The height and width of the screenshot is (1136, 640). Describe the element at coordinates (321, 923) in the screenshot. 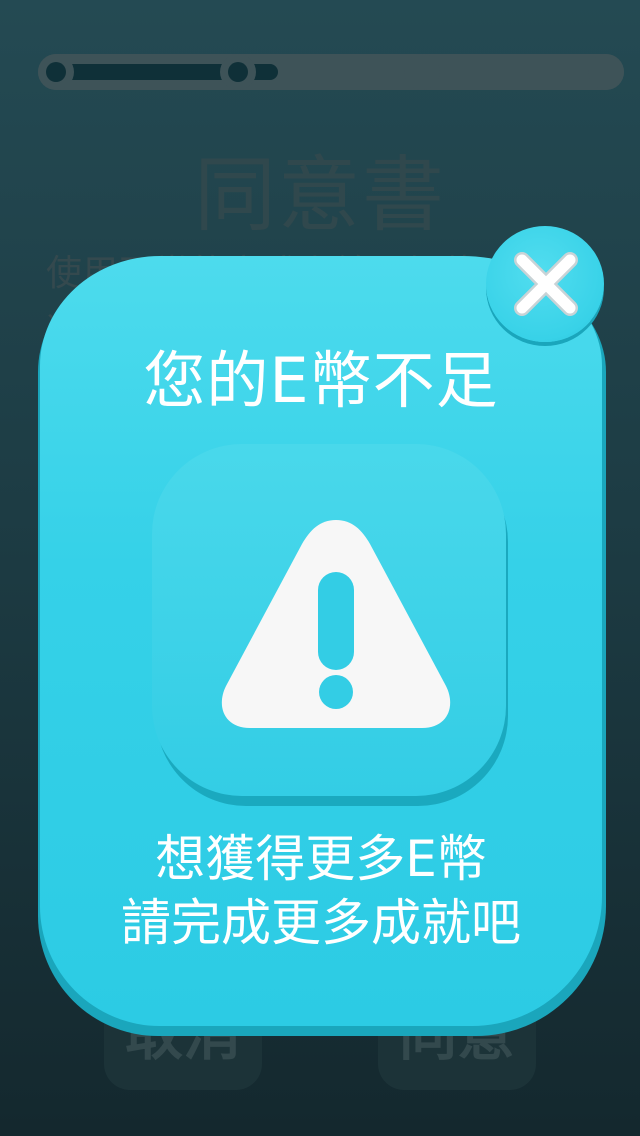

I see `dialog-message-line-2: 請完成更多成就吧` at that location.